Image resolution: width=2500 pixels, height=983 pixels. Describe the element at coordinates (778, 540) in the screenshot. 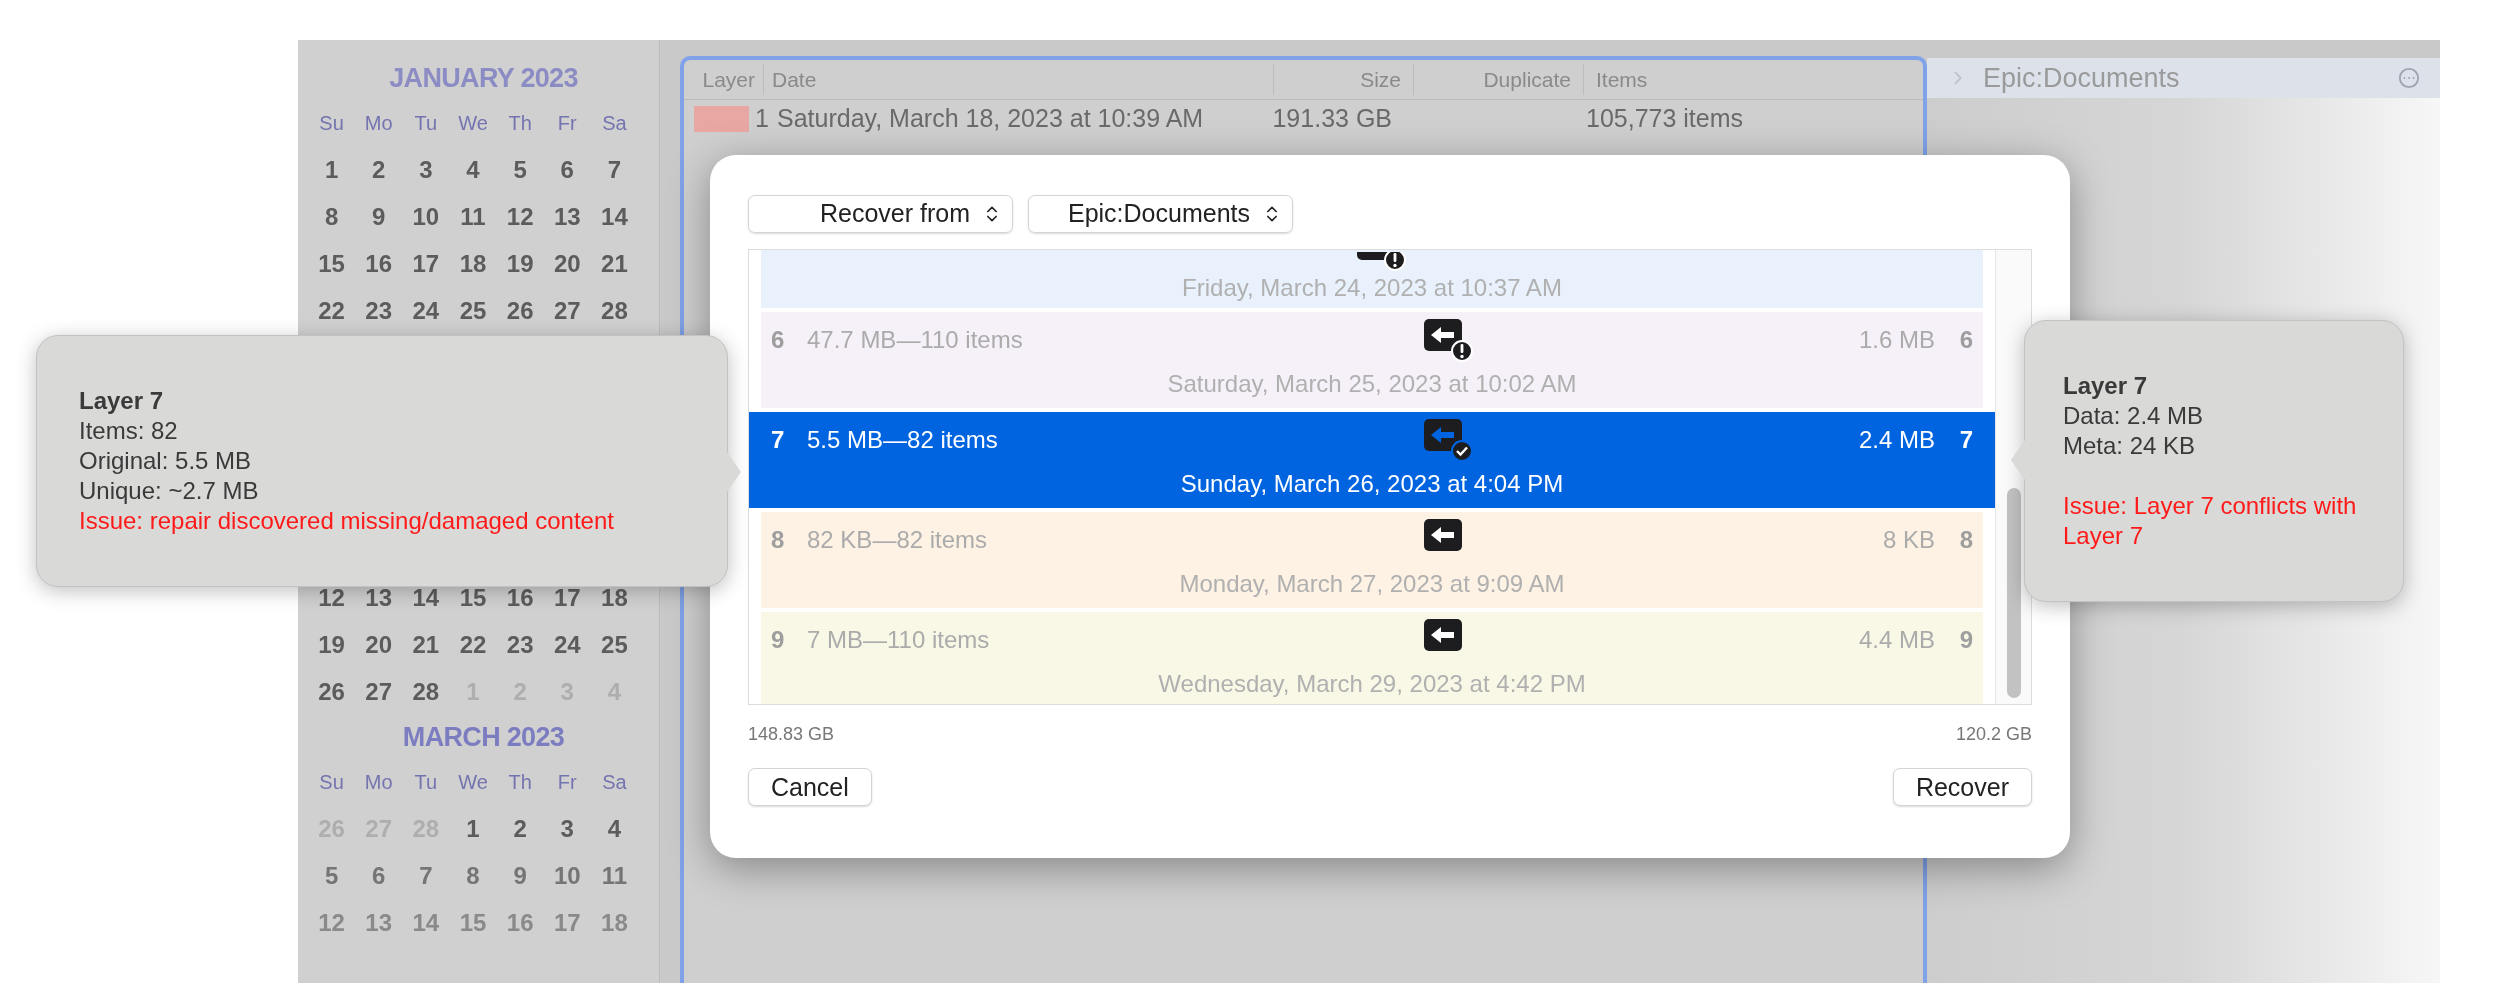

I see `layer-number: 8` at that location.